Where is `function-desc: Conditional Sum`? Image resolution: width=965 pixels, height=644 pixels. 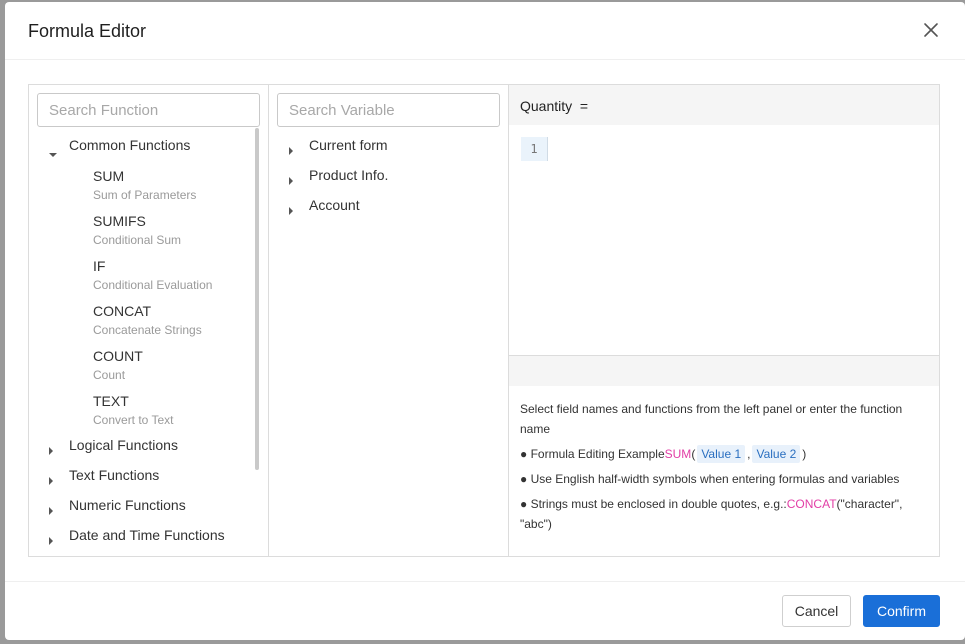 function-desc: Conditional Sum is located at coordinates (137, 240).